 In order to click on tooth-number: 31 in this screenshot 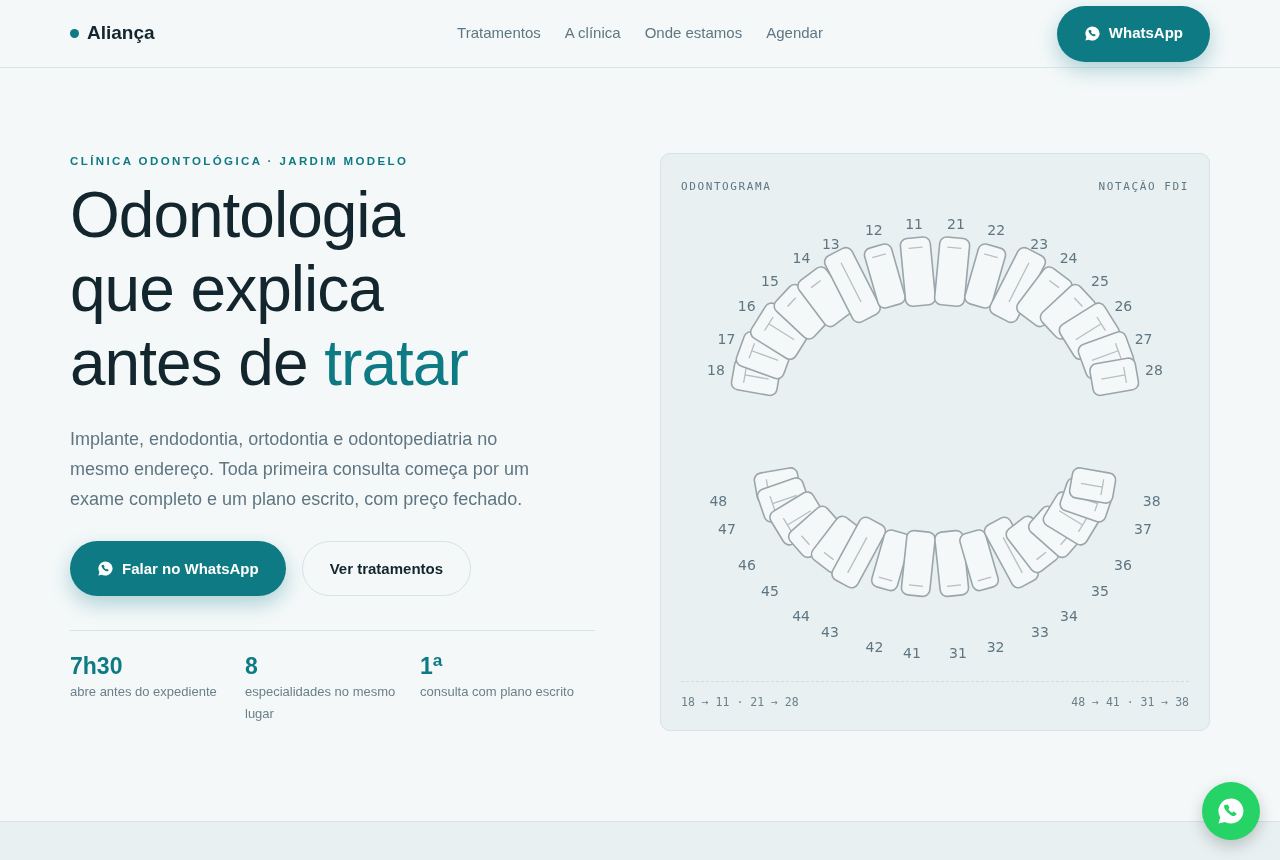, I will do `click(958, 652)`.